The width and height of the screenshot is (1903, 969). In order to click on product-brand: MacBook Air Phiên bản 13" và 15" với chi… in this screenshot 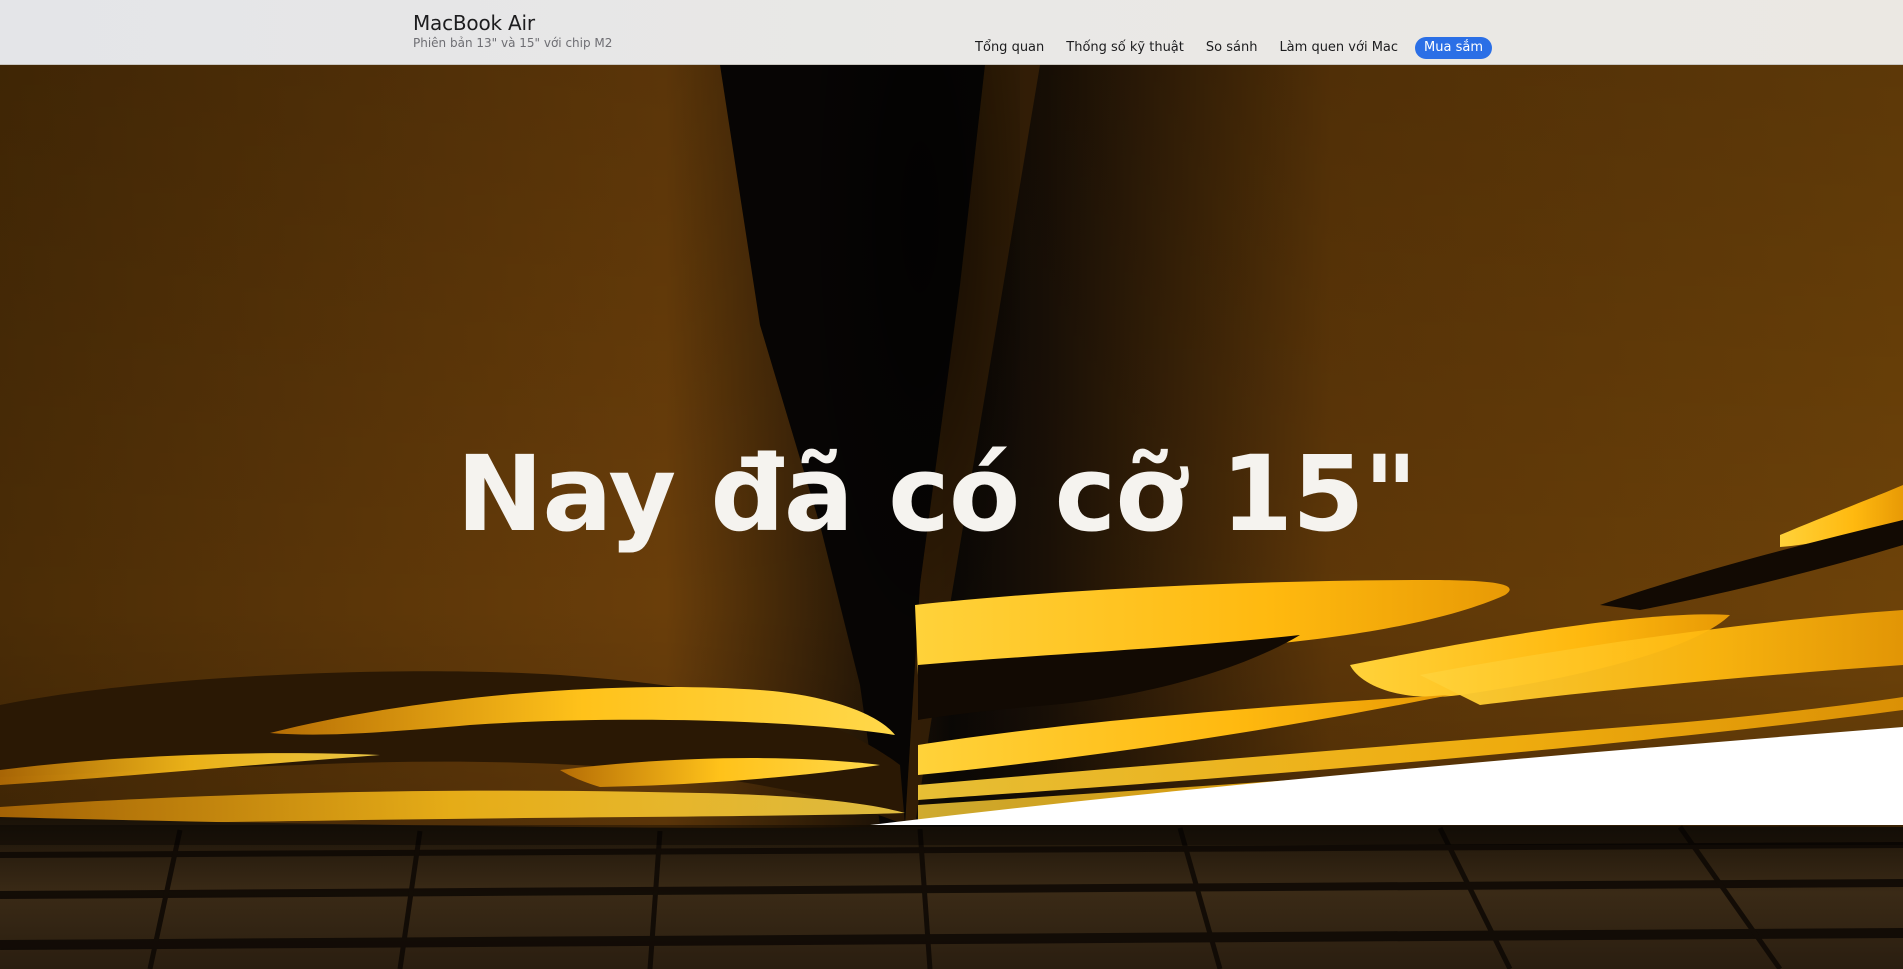, I will do `click(512, 31)`.